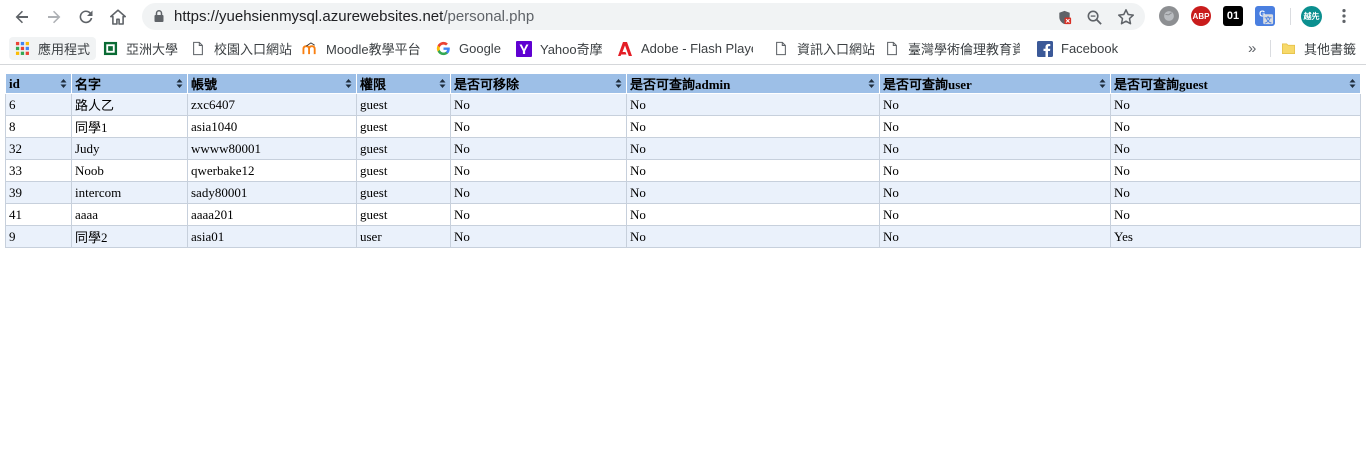  I want to click on table-row: 8 同學1 asia1040 guest No No No No, so click(683, 126).